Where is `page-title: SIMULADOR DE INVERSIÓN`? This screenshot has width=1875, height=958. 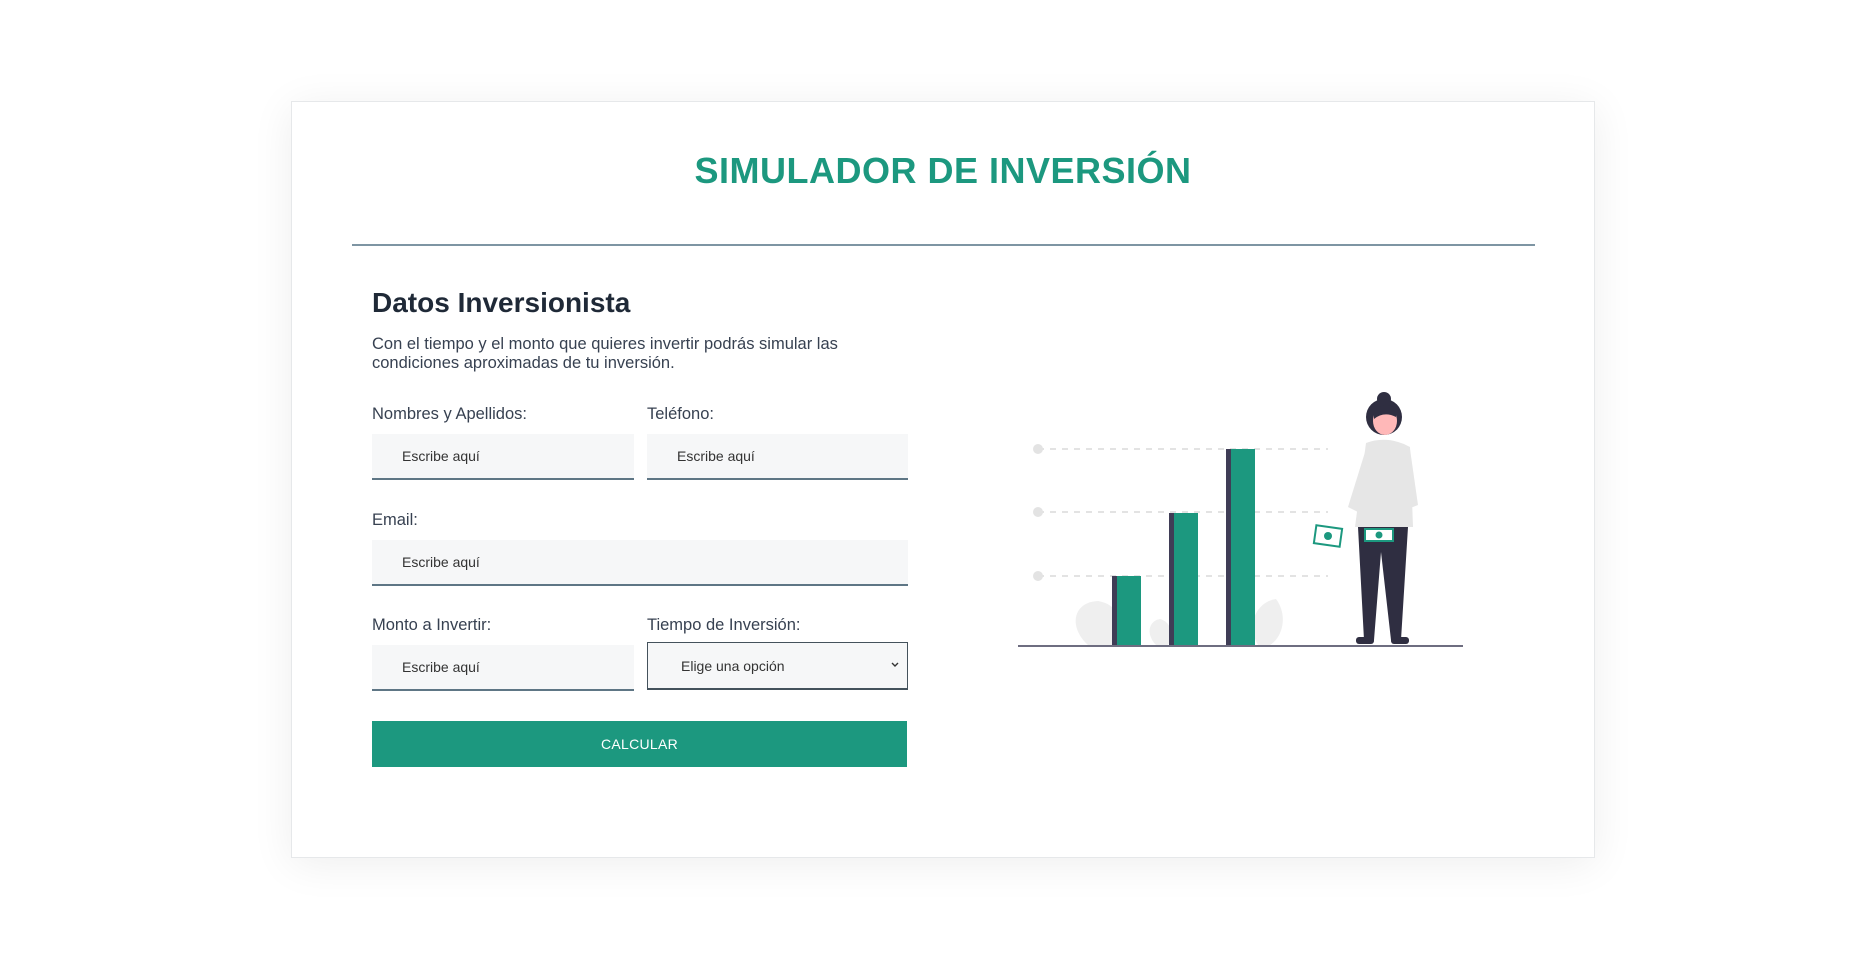 page-title: SIMULADOR DE INVERSIÓN is located at coordinates (943, 170).